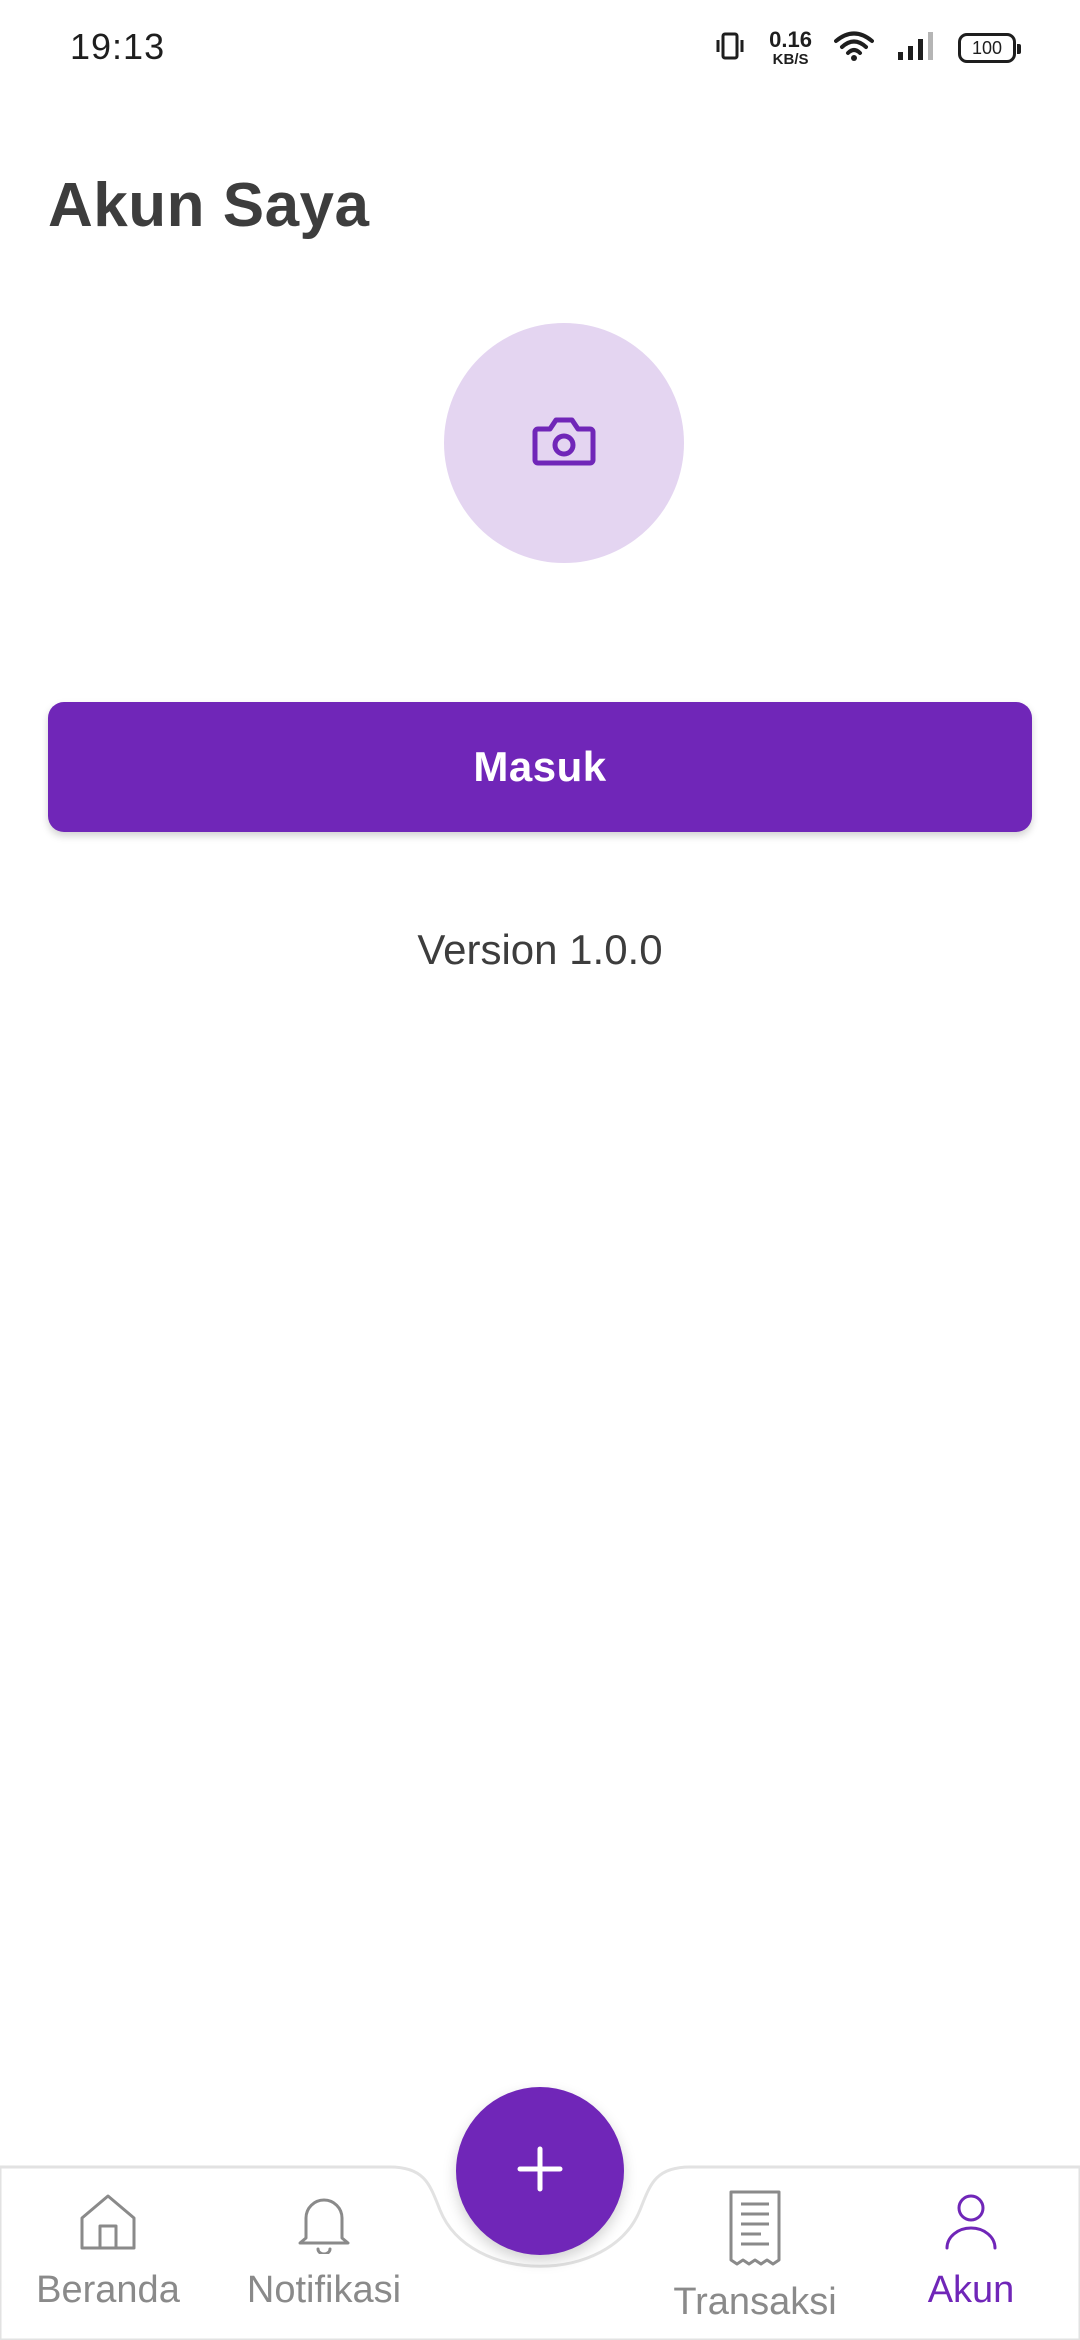 The image size is (1080, 2340). I want to click on login-button: Masuk, so click(540, 767).